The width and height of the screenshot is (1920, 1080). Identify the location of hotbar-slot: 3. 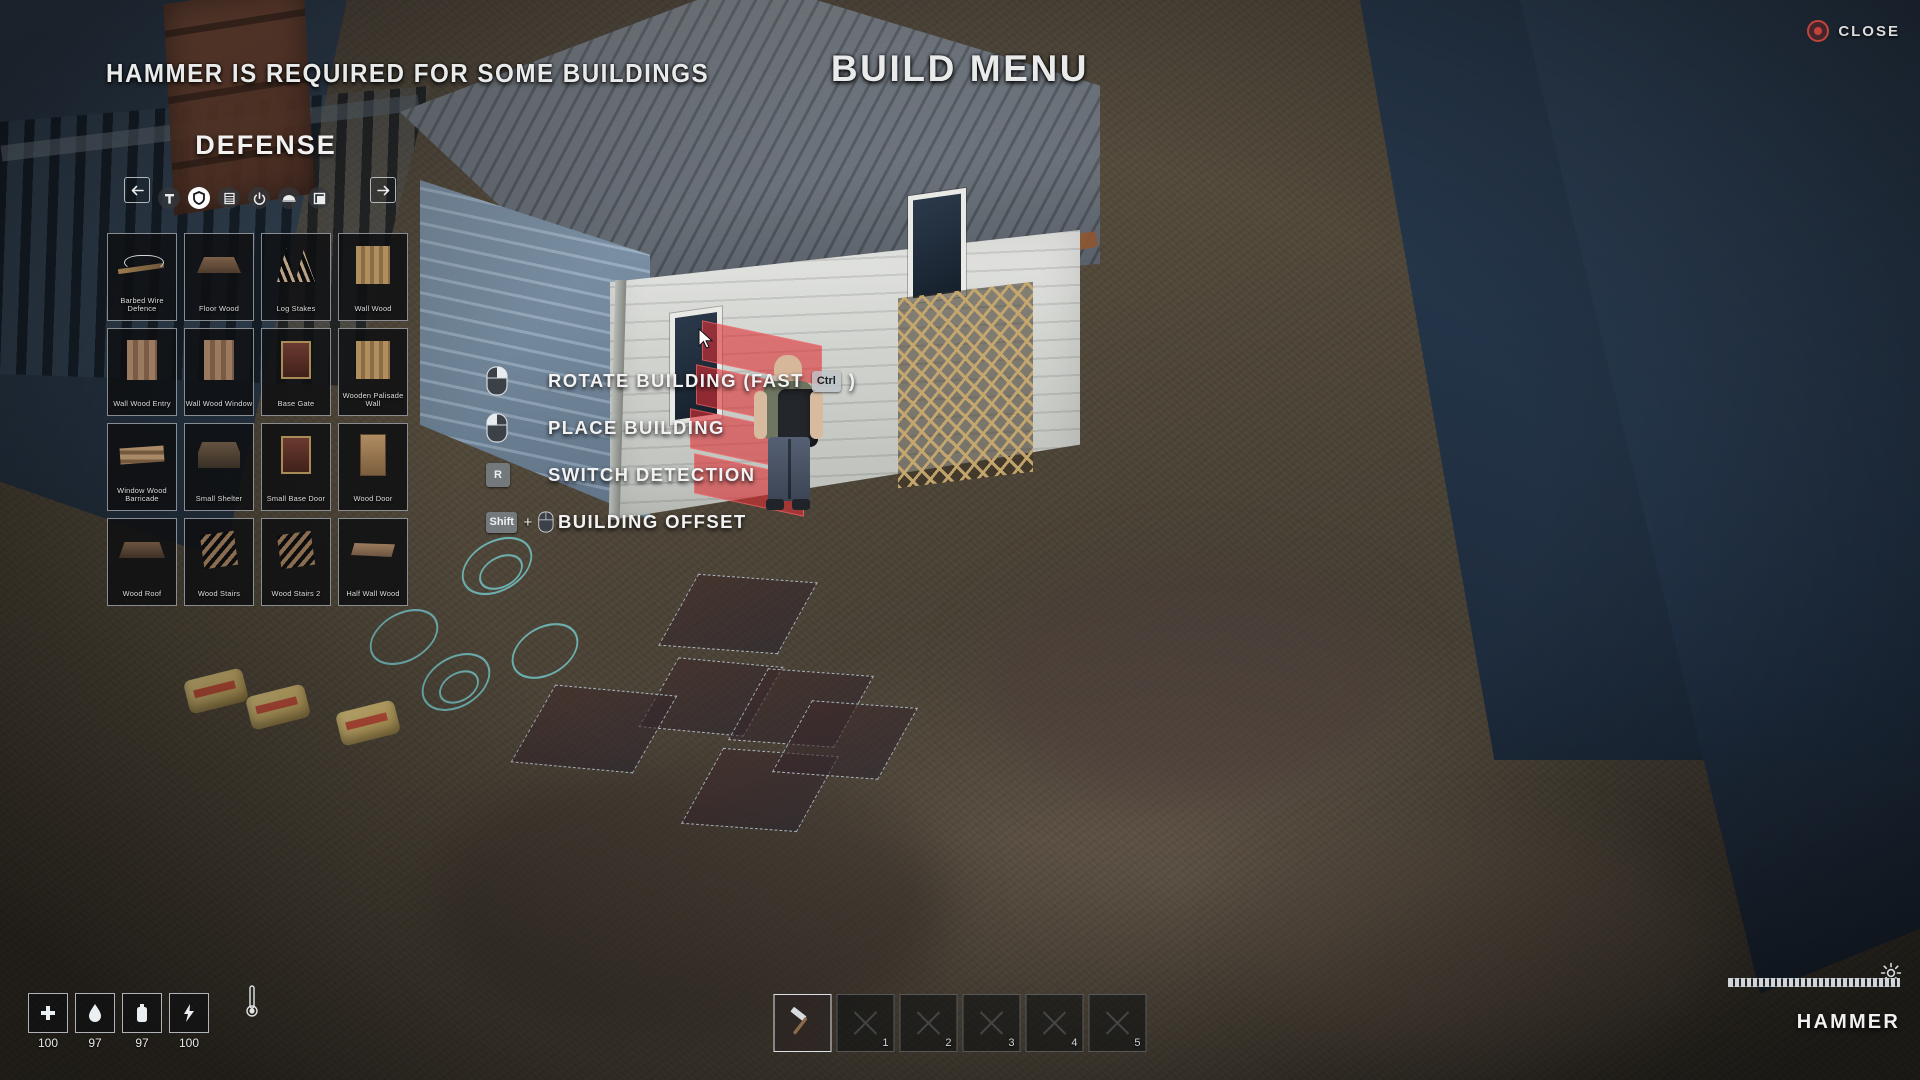
(991, 1023).